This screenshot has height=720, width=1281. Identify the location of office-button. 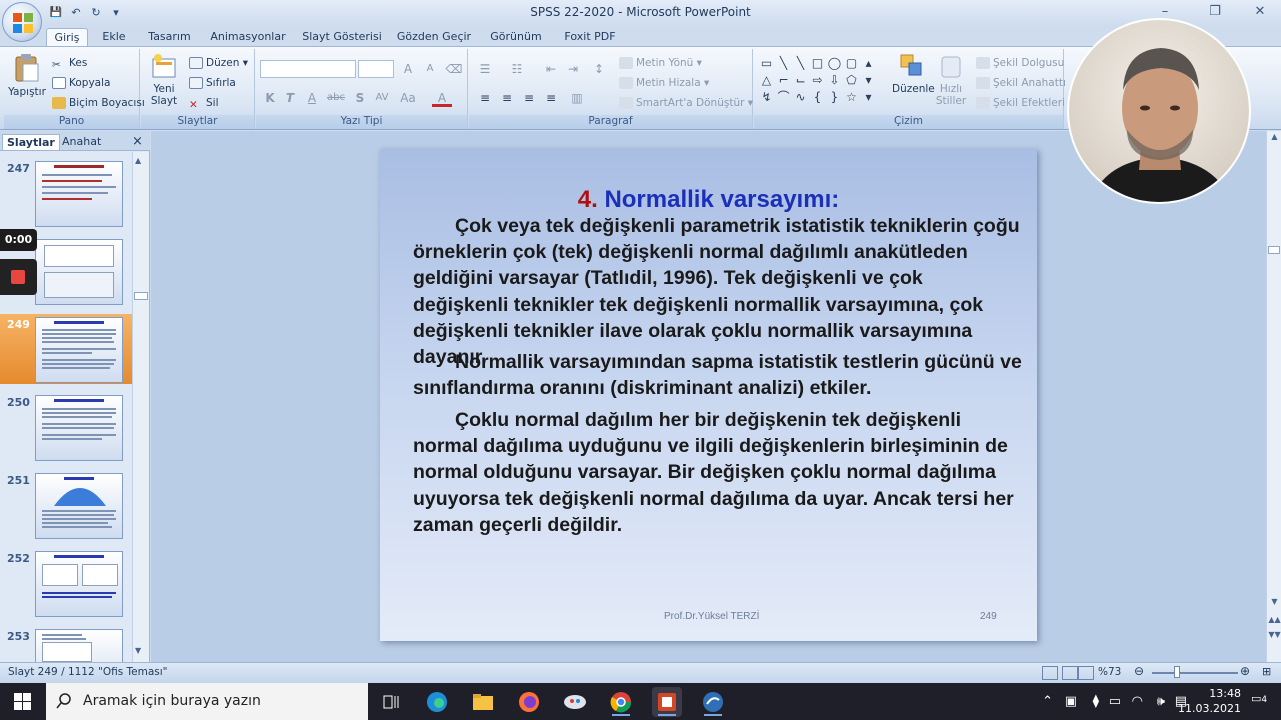
(22, 22).